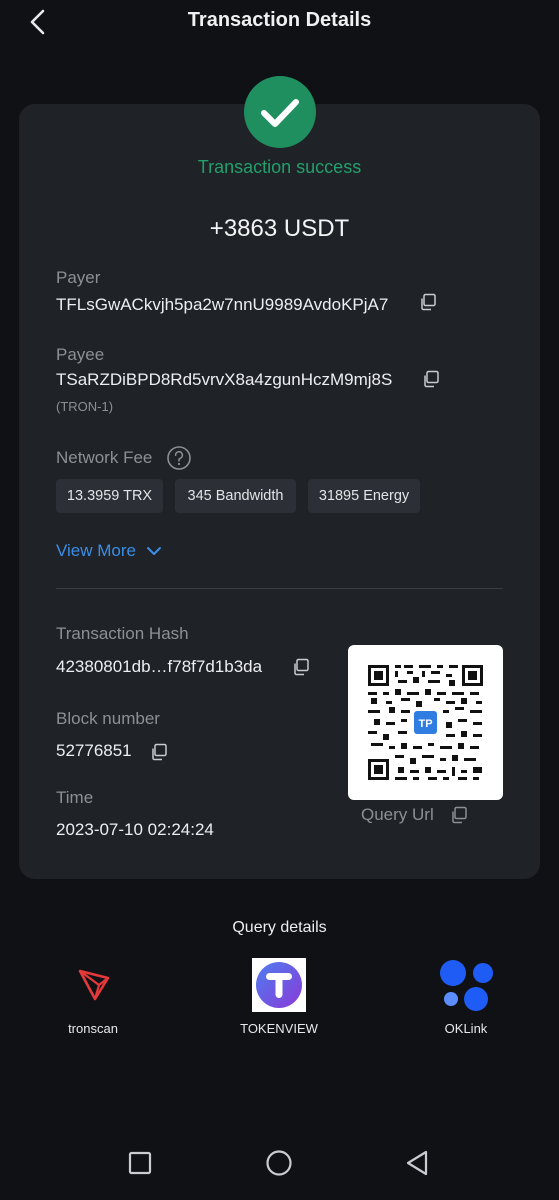 This screenshot has height=1200, width=559. I want to click on time-value: 2023-07-10 02:24:24, so click(135, 829).